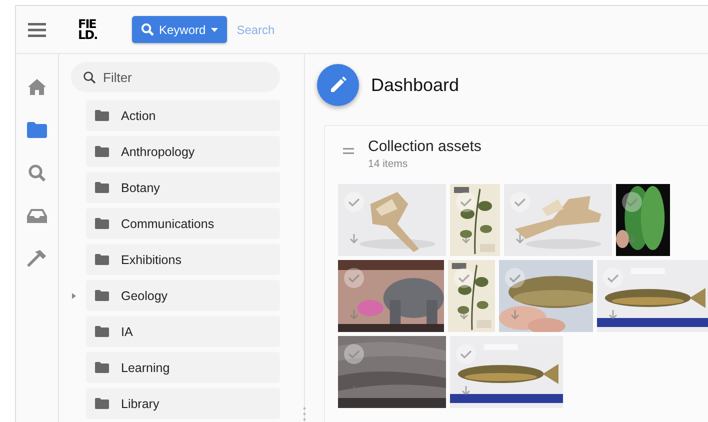  Describe the element at coordinates (37, 29) in the screenshot. I see `menu-icon` at that location.